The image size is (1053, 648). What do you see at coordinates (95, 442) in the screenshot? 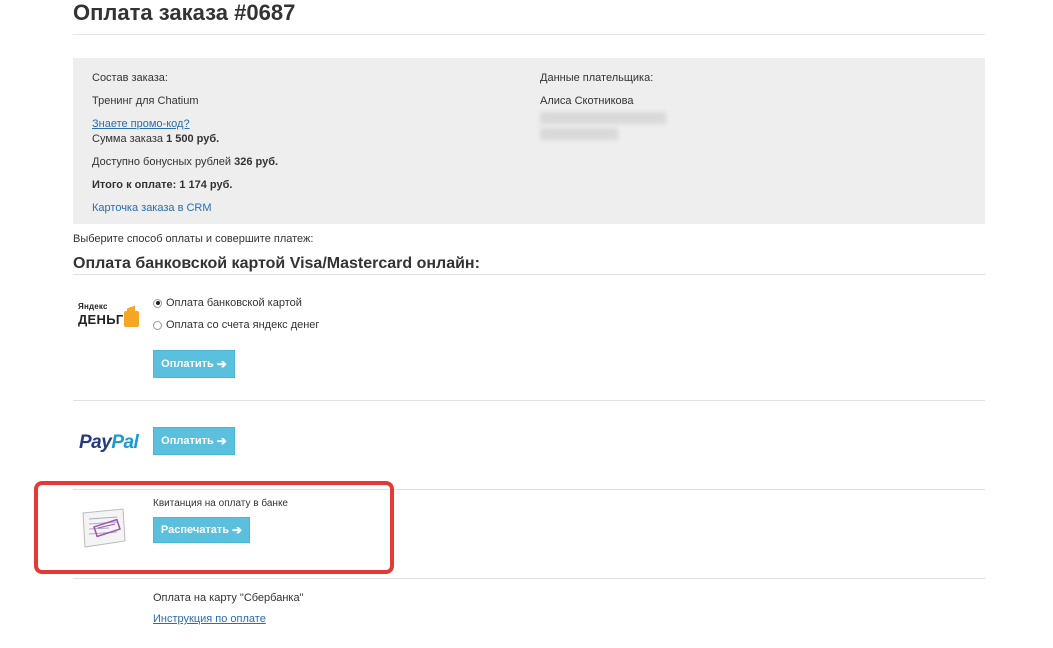
I see `paypal-logo-part1: Pay` at bounding box center [95, 442].